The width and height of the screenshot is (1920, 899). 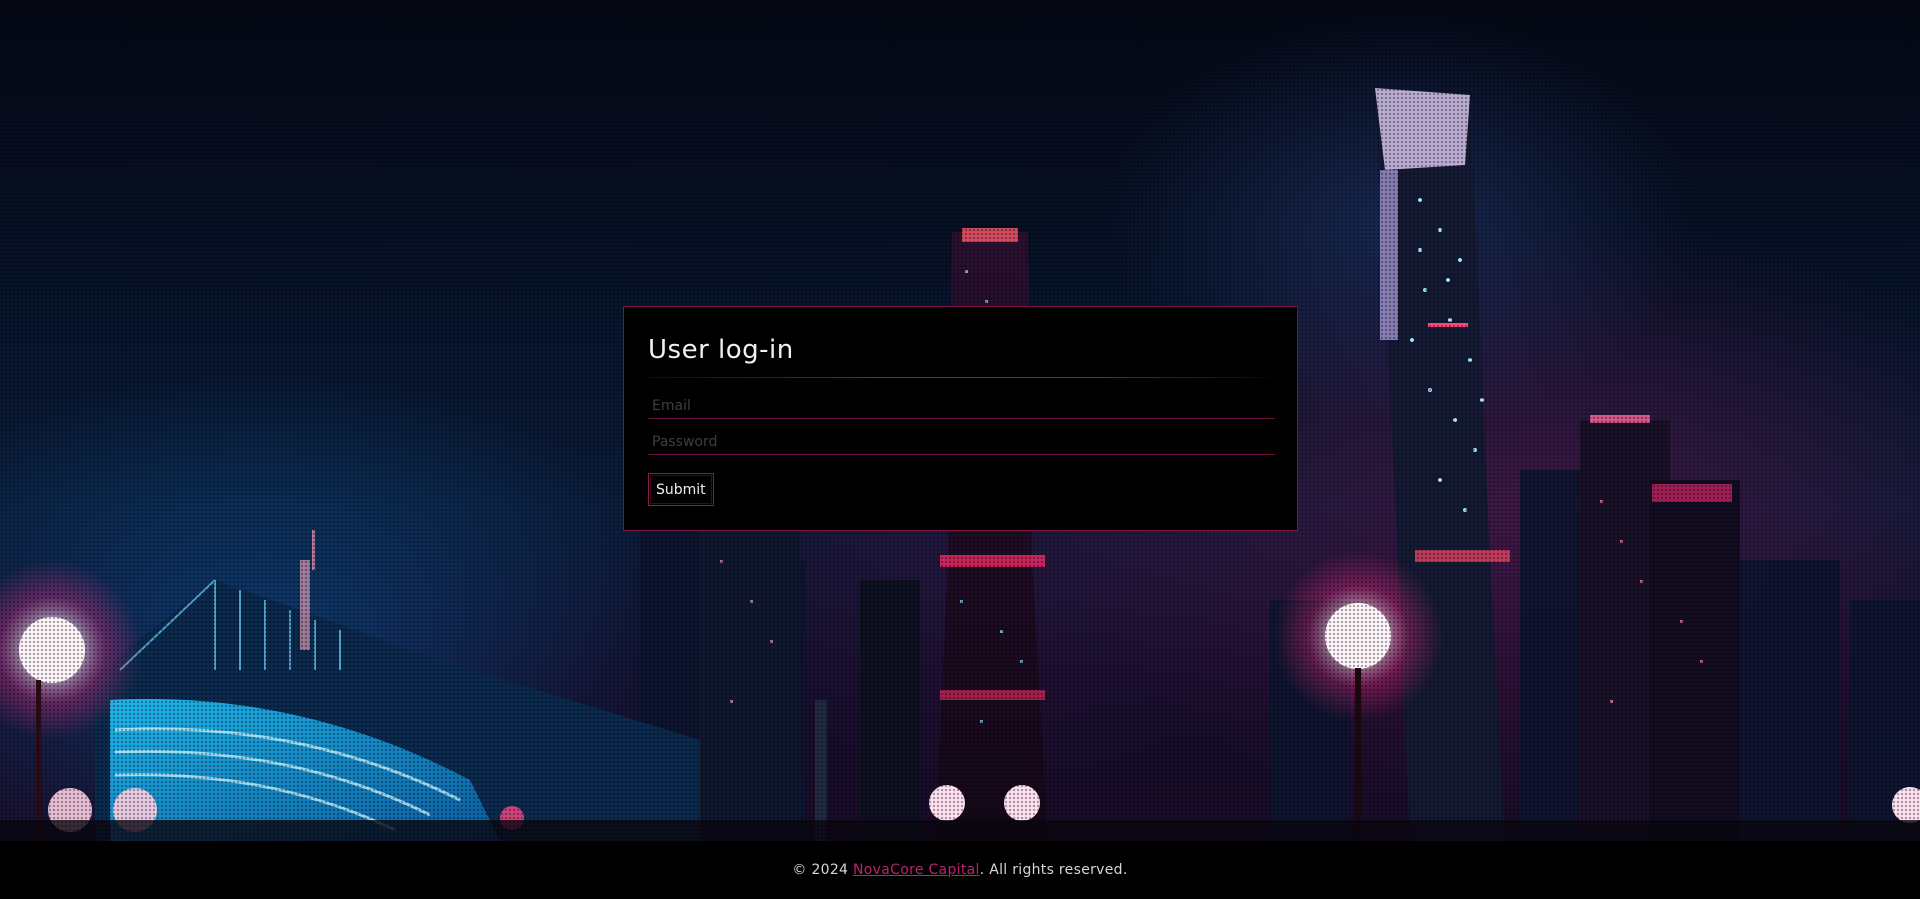 I want to click on login-card: User log-in Submit, so click(x=960, y=418).